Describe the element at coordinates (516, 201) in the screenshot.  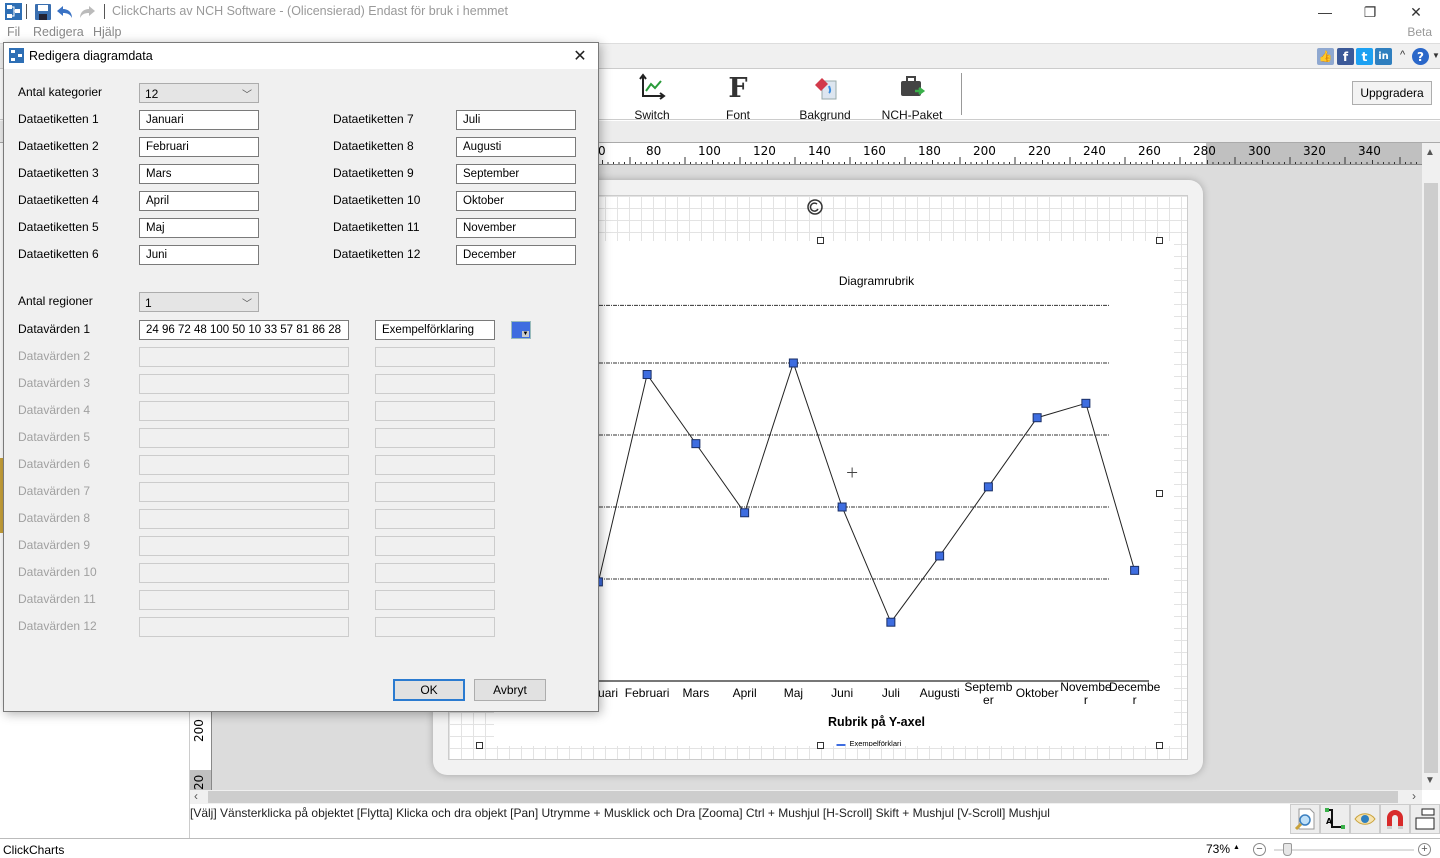
I see `data-label-input: Oktober` at that location.